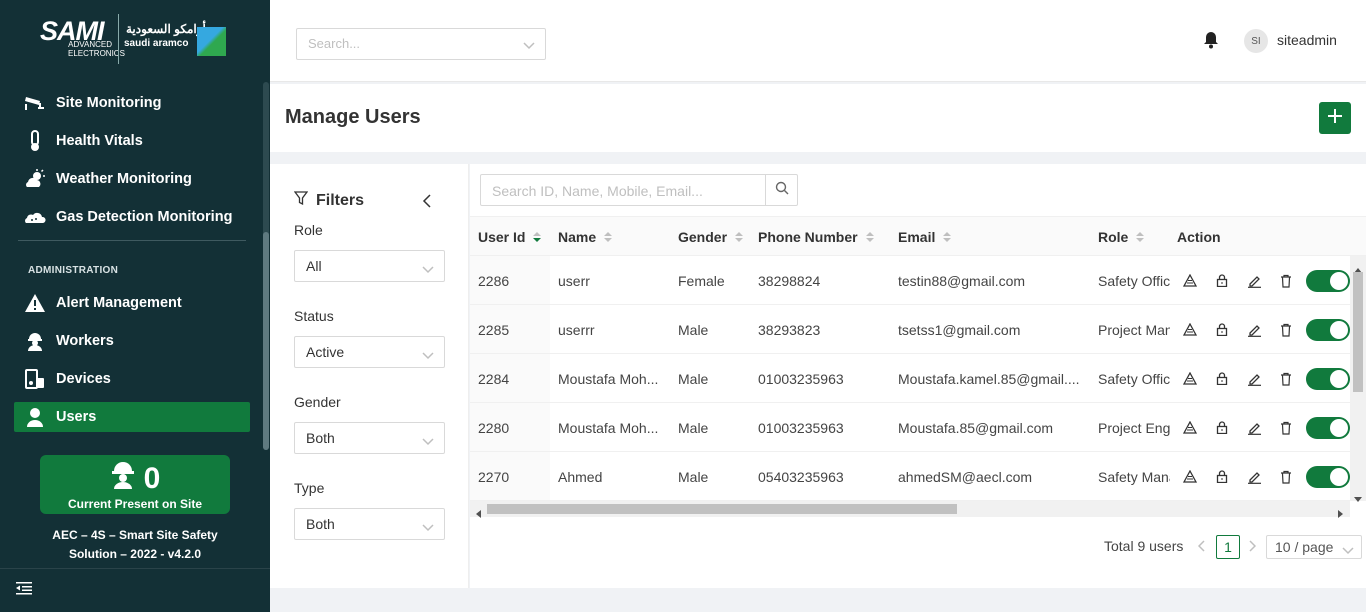 The image size is (1366, 612). I want to click on avatar: SI, so click(1256, 41).